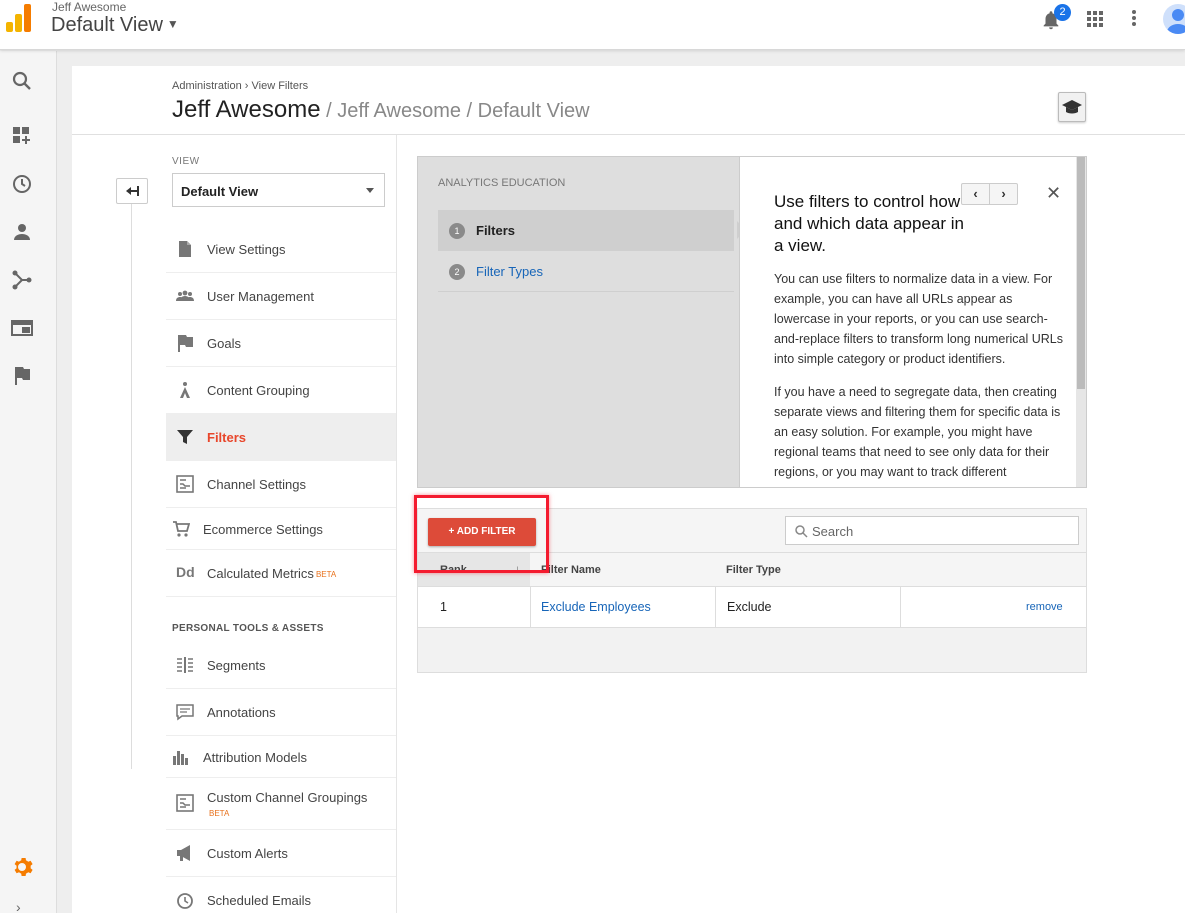 This screenshot has height=913, width=1185. I want to click on education-step-filters: 1 Filters, so click(586, 230).